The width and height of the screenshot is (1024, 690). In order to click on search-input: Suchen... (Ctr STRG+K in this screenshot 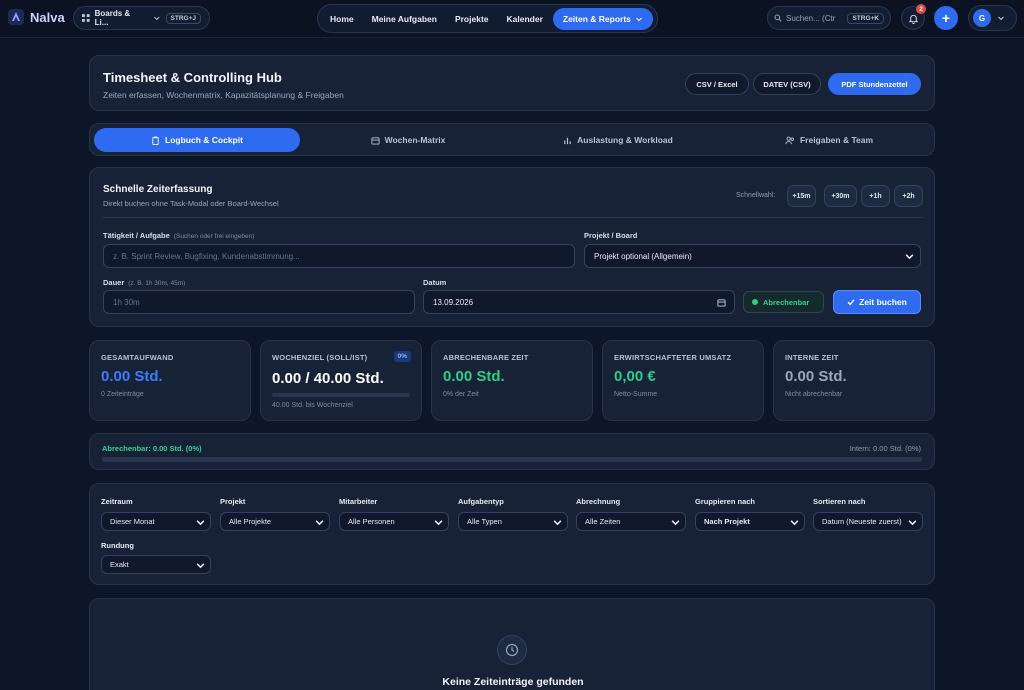, I will do `click(829, 18)`.